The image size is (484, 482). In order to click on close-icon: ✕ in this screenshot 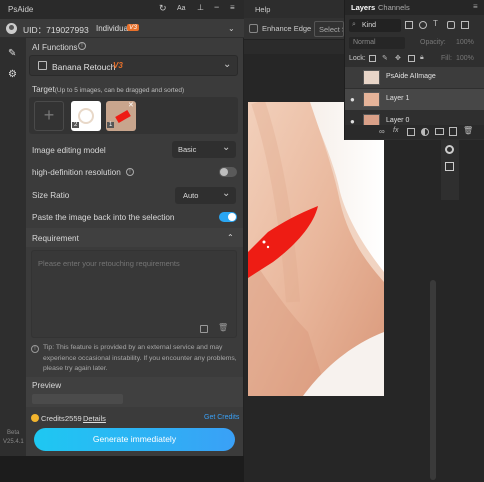, I will do `click(131, 105)`.